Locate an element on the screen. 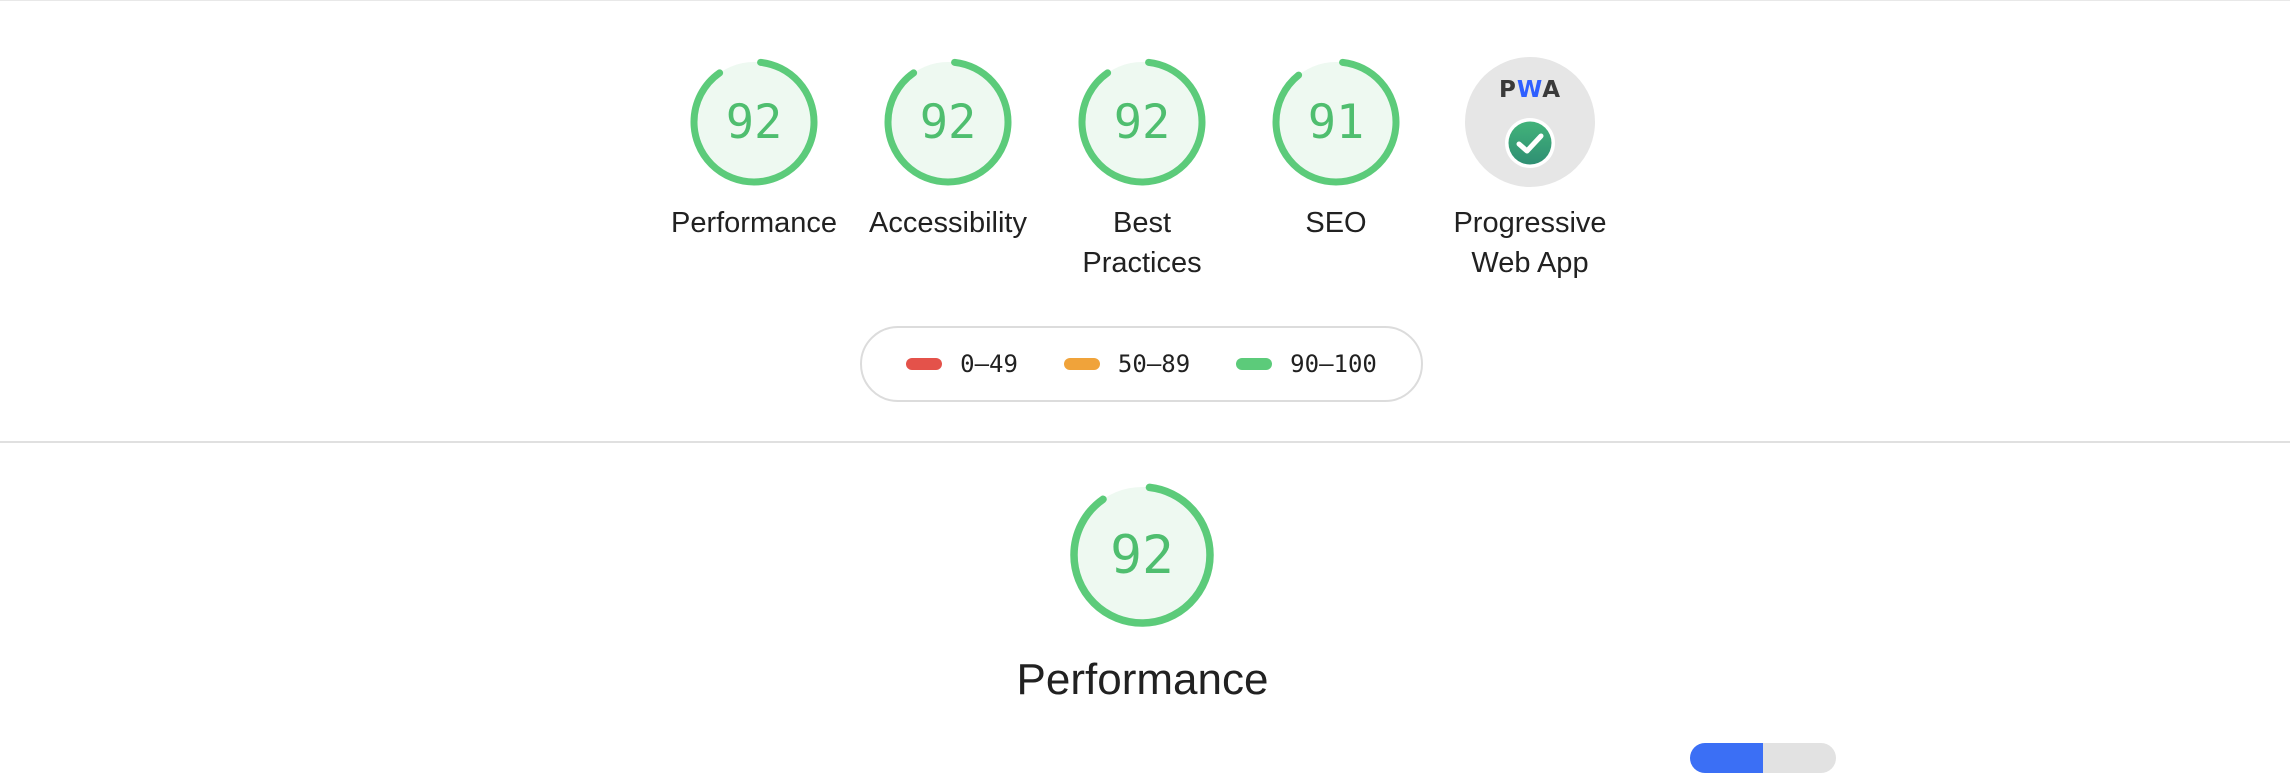 The width and height of the screenshot is (2290, 773). legend-item-pass: 90–100 is located at coordinates (1306, 364).